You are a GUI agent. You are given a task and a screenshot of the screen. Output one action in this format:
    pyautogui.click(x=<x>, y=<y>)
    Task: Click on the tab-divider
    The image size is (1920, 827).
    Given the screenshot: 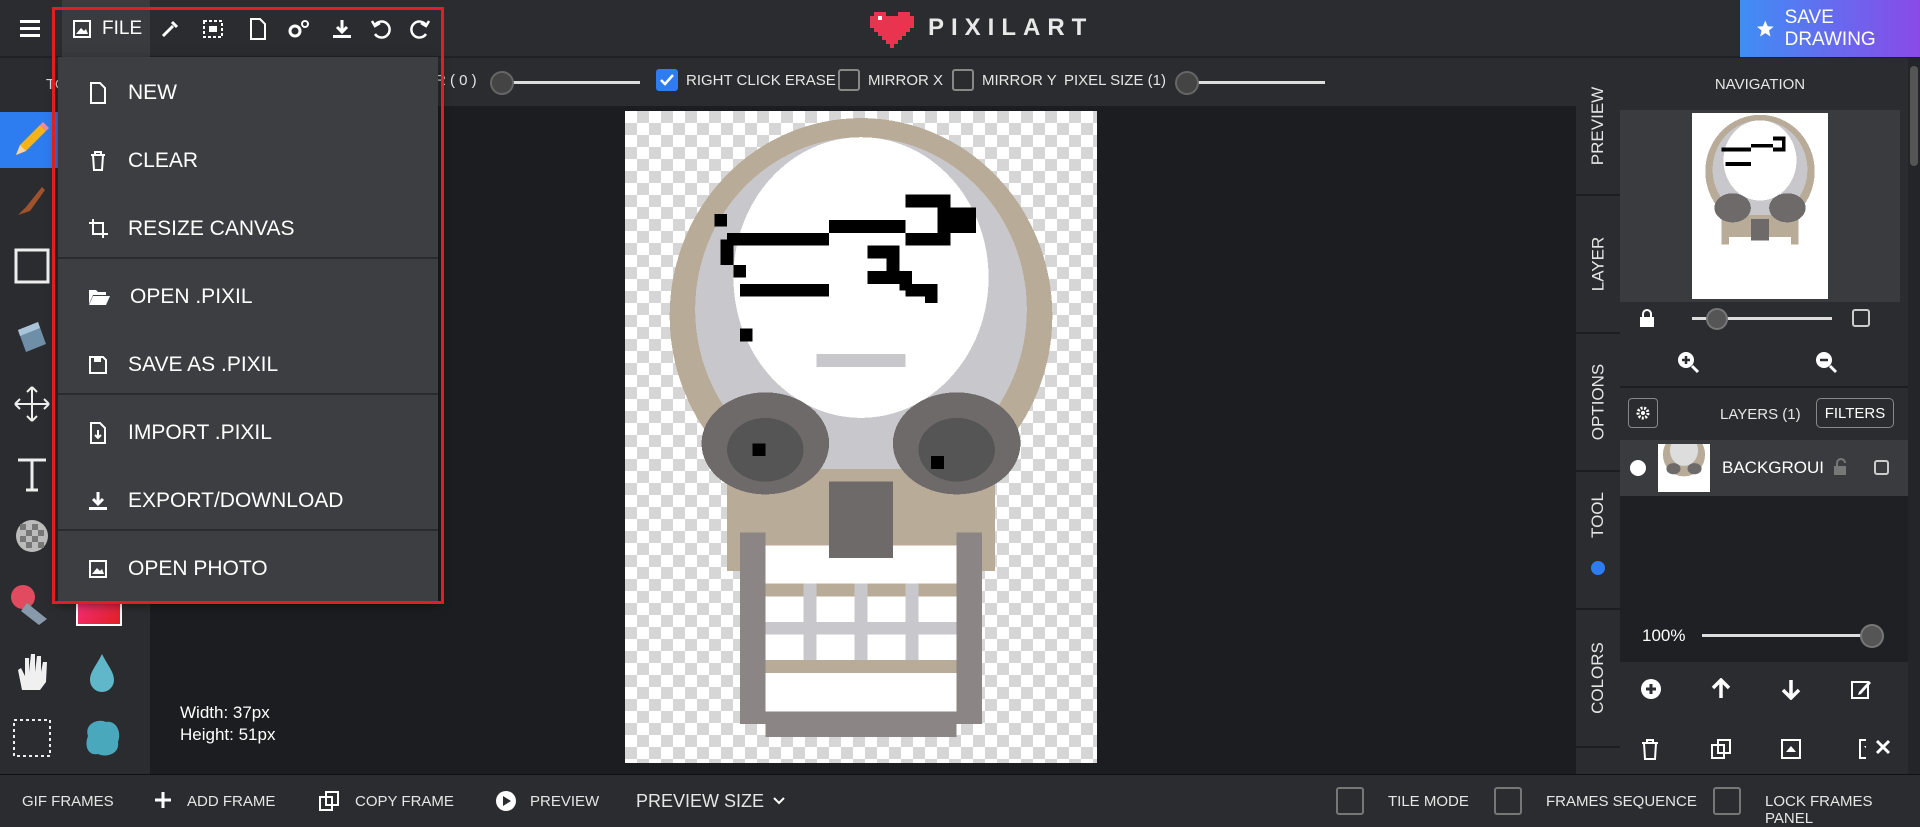 What is the action you would take?
    pyautogui.click(x=1598, y=747)
    